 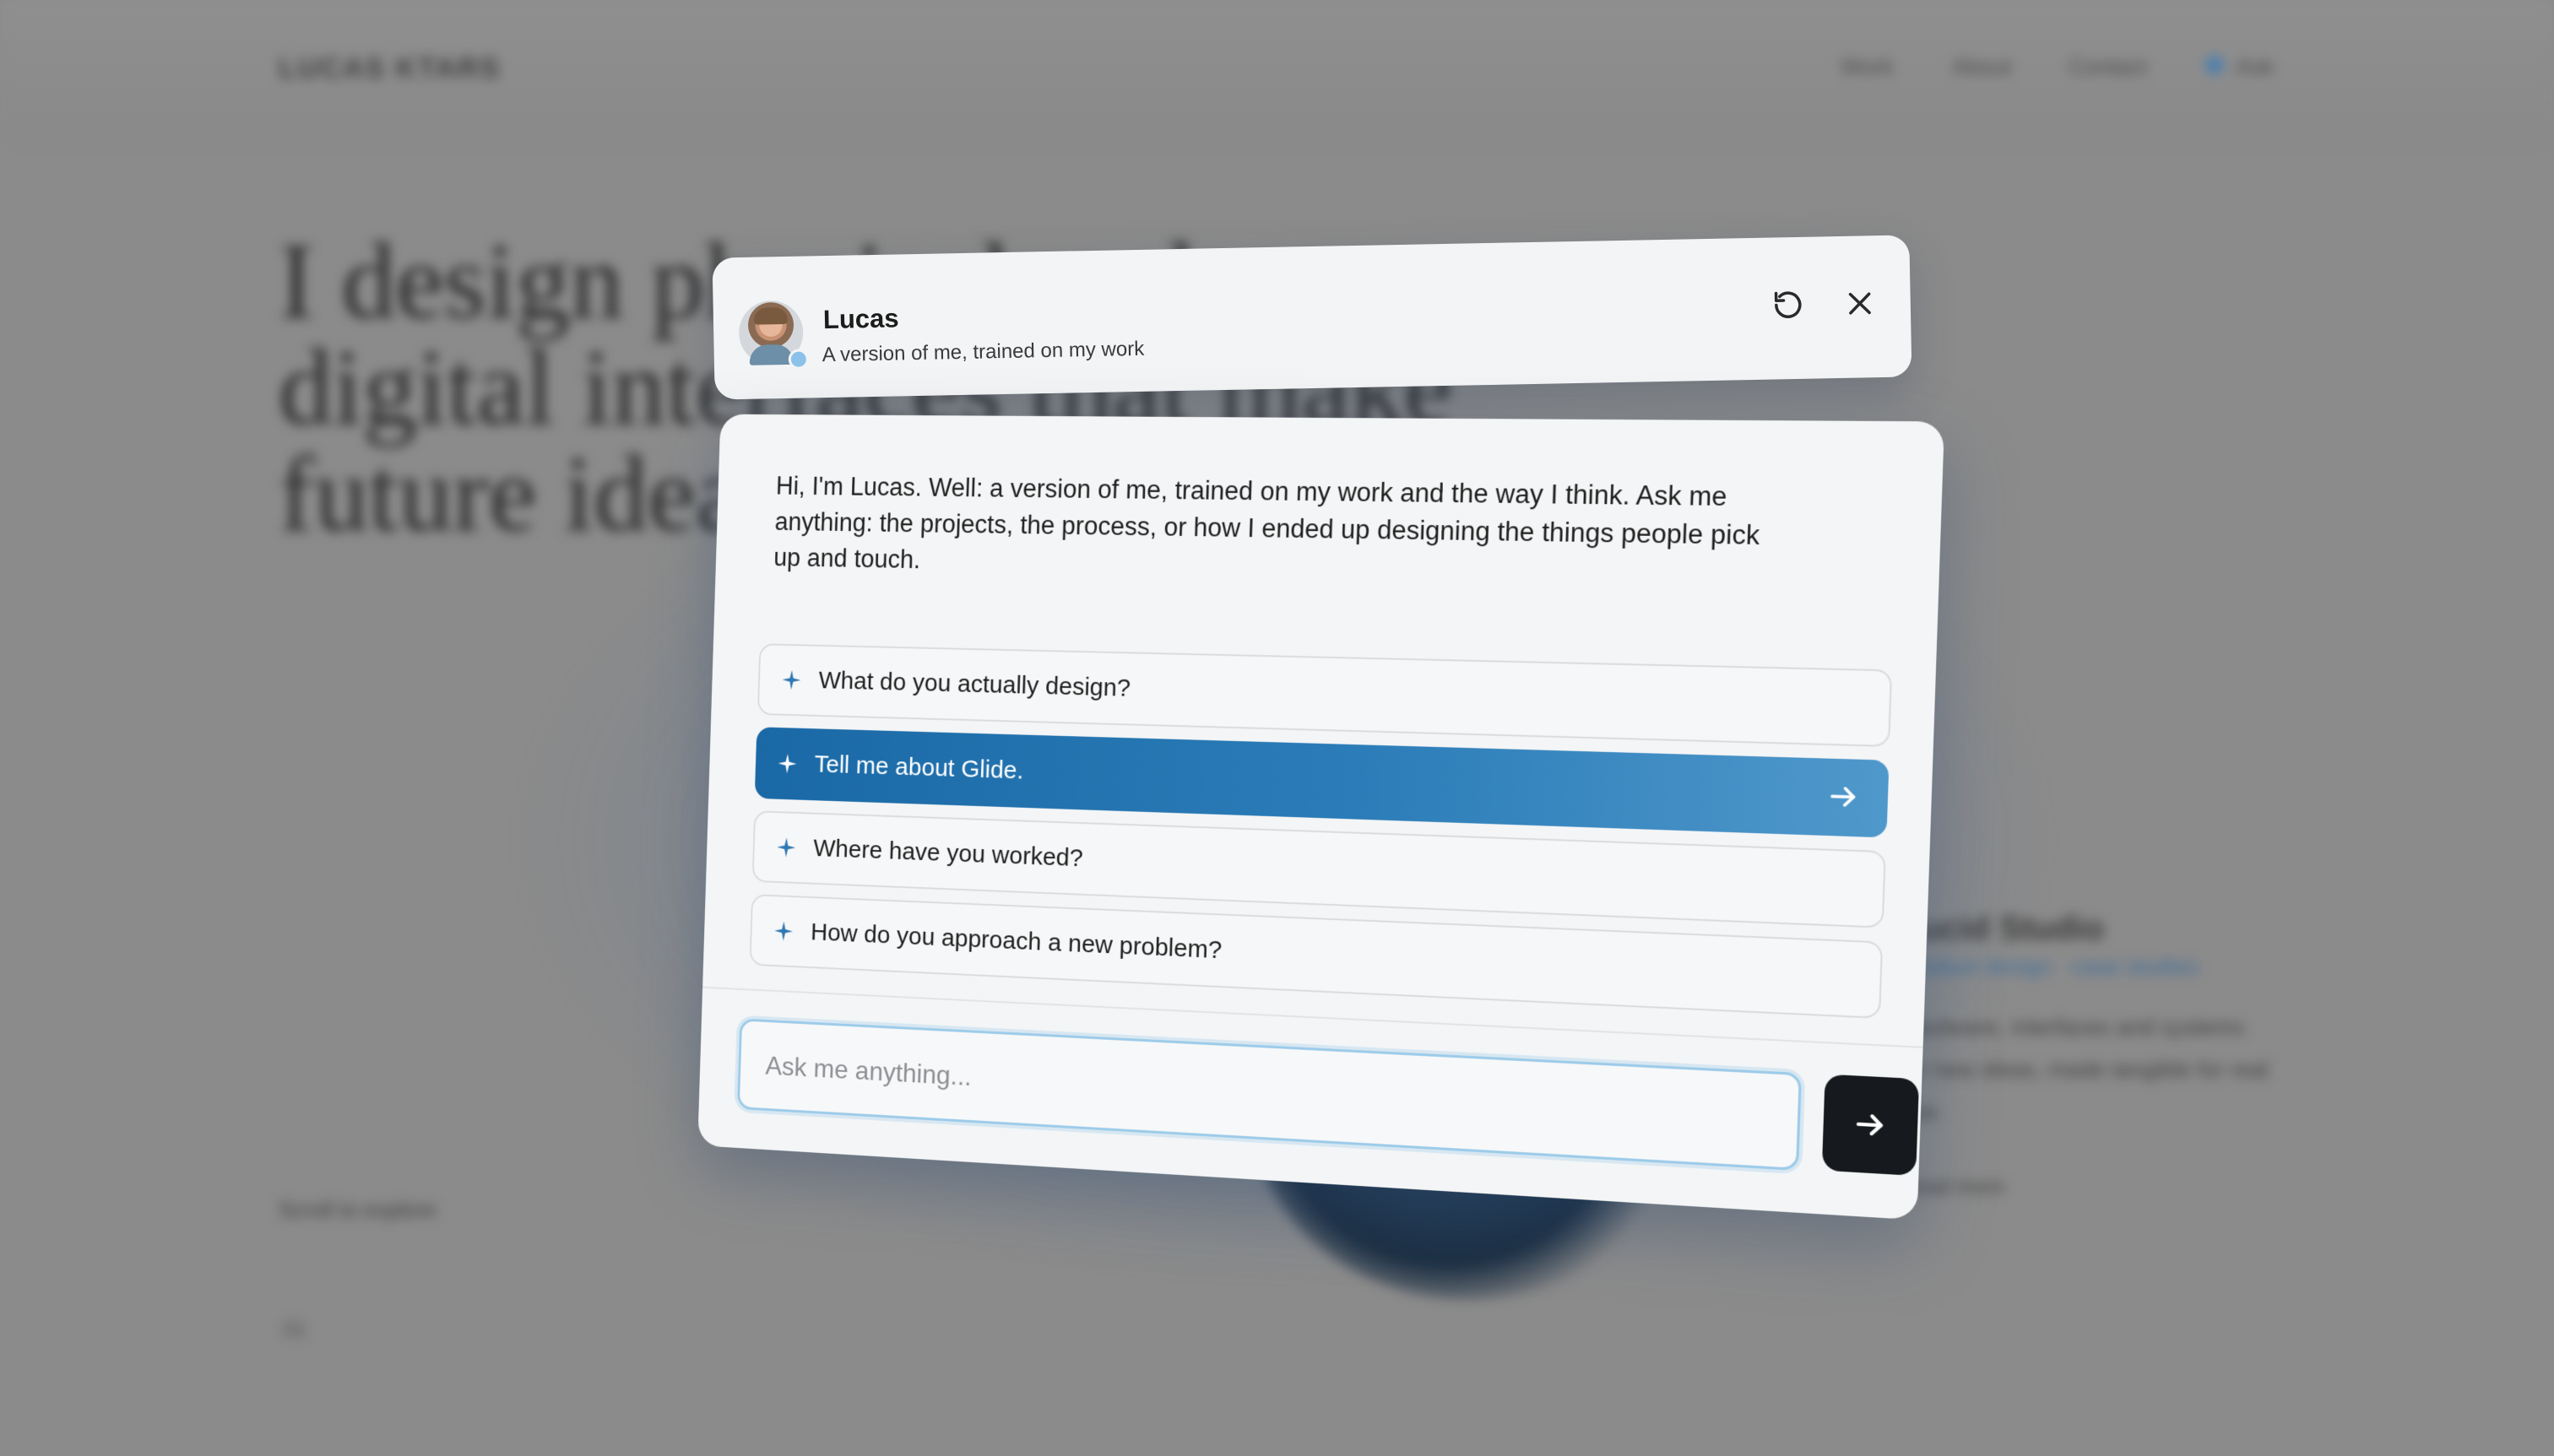 What do you see at coordinates (983, 352) in the screenshot?
I see `chat-subtitle: A version of me, trained on my work` at bounding box center [983, 352].